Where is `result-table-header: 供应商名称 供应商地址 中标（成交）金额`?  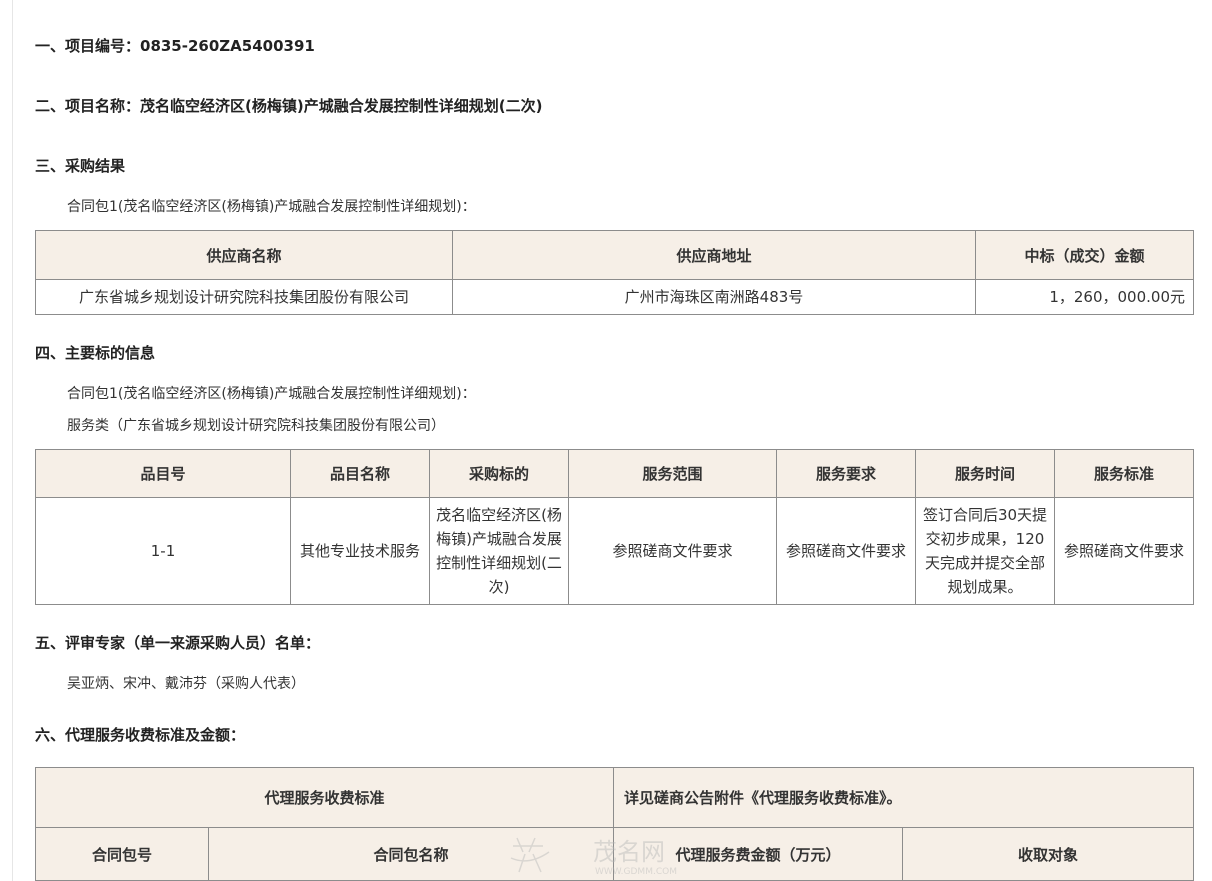
result-table-header: 供应商名称 供应商地址 中标（成交）金额 is located at coordinates (614, 255).